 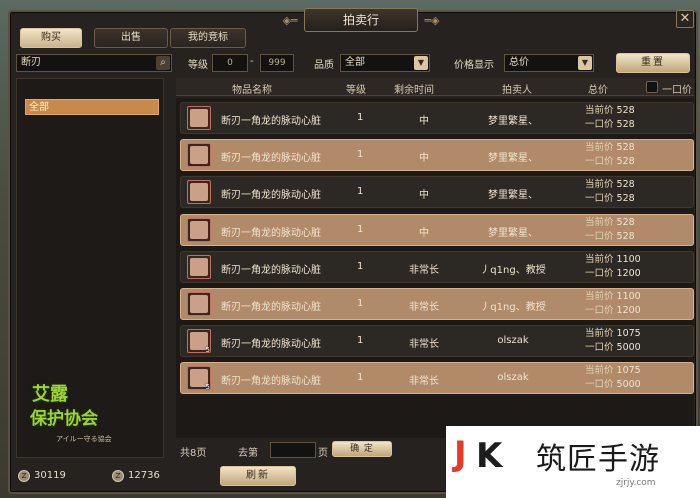 I want to click on buyout-only-checkbox, so click(x=652, y=87).